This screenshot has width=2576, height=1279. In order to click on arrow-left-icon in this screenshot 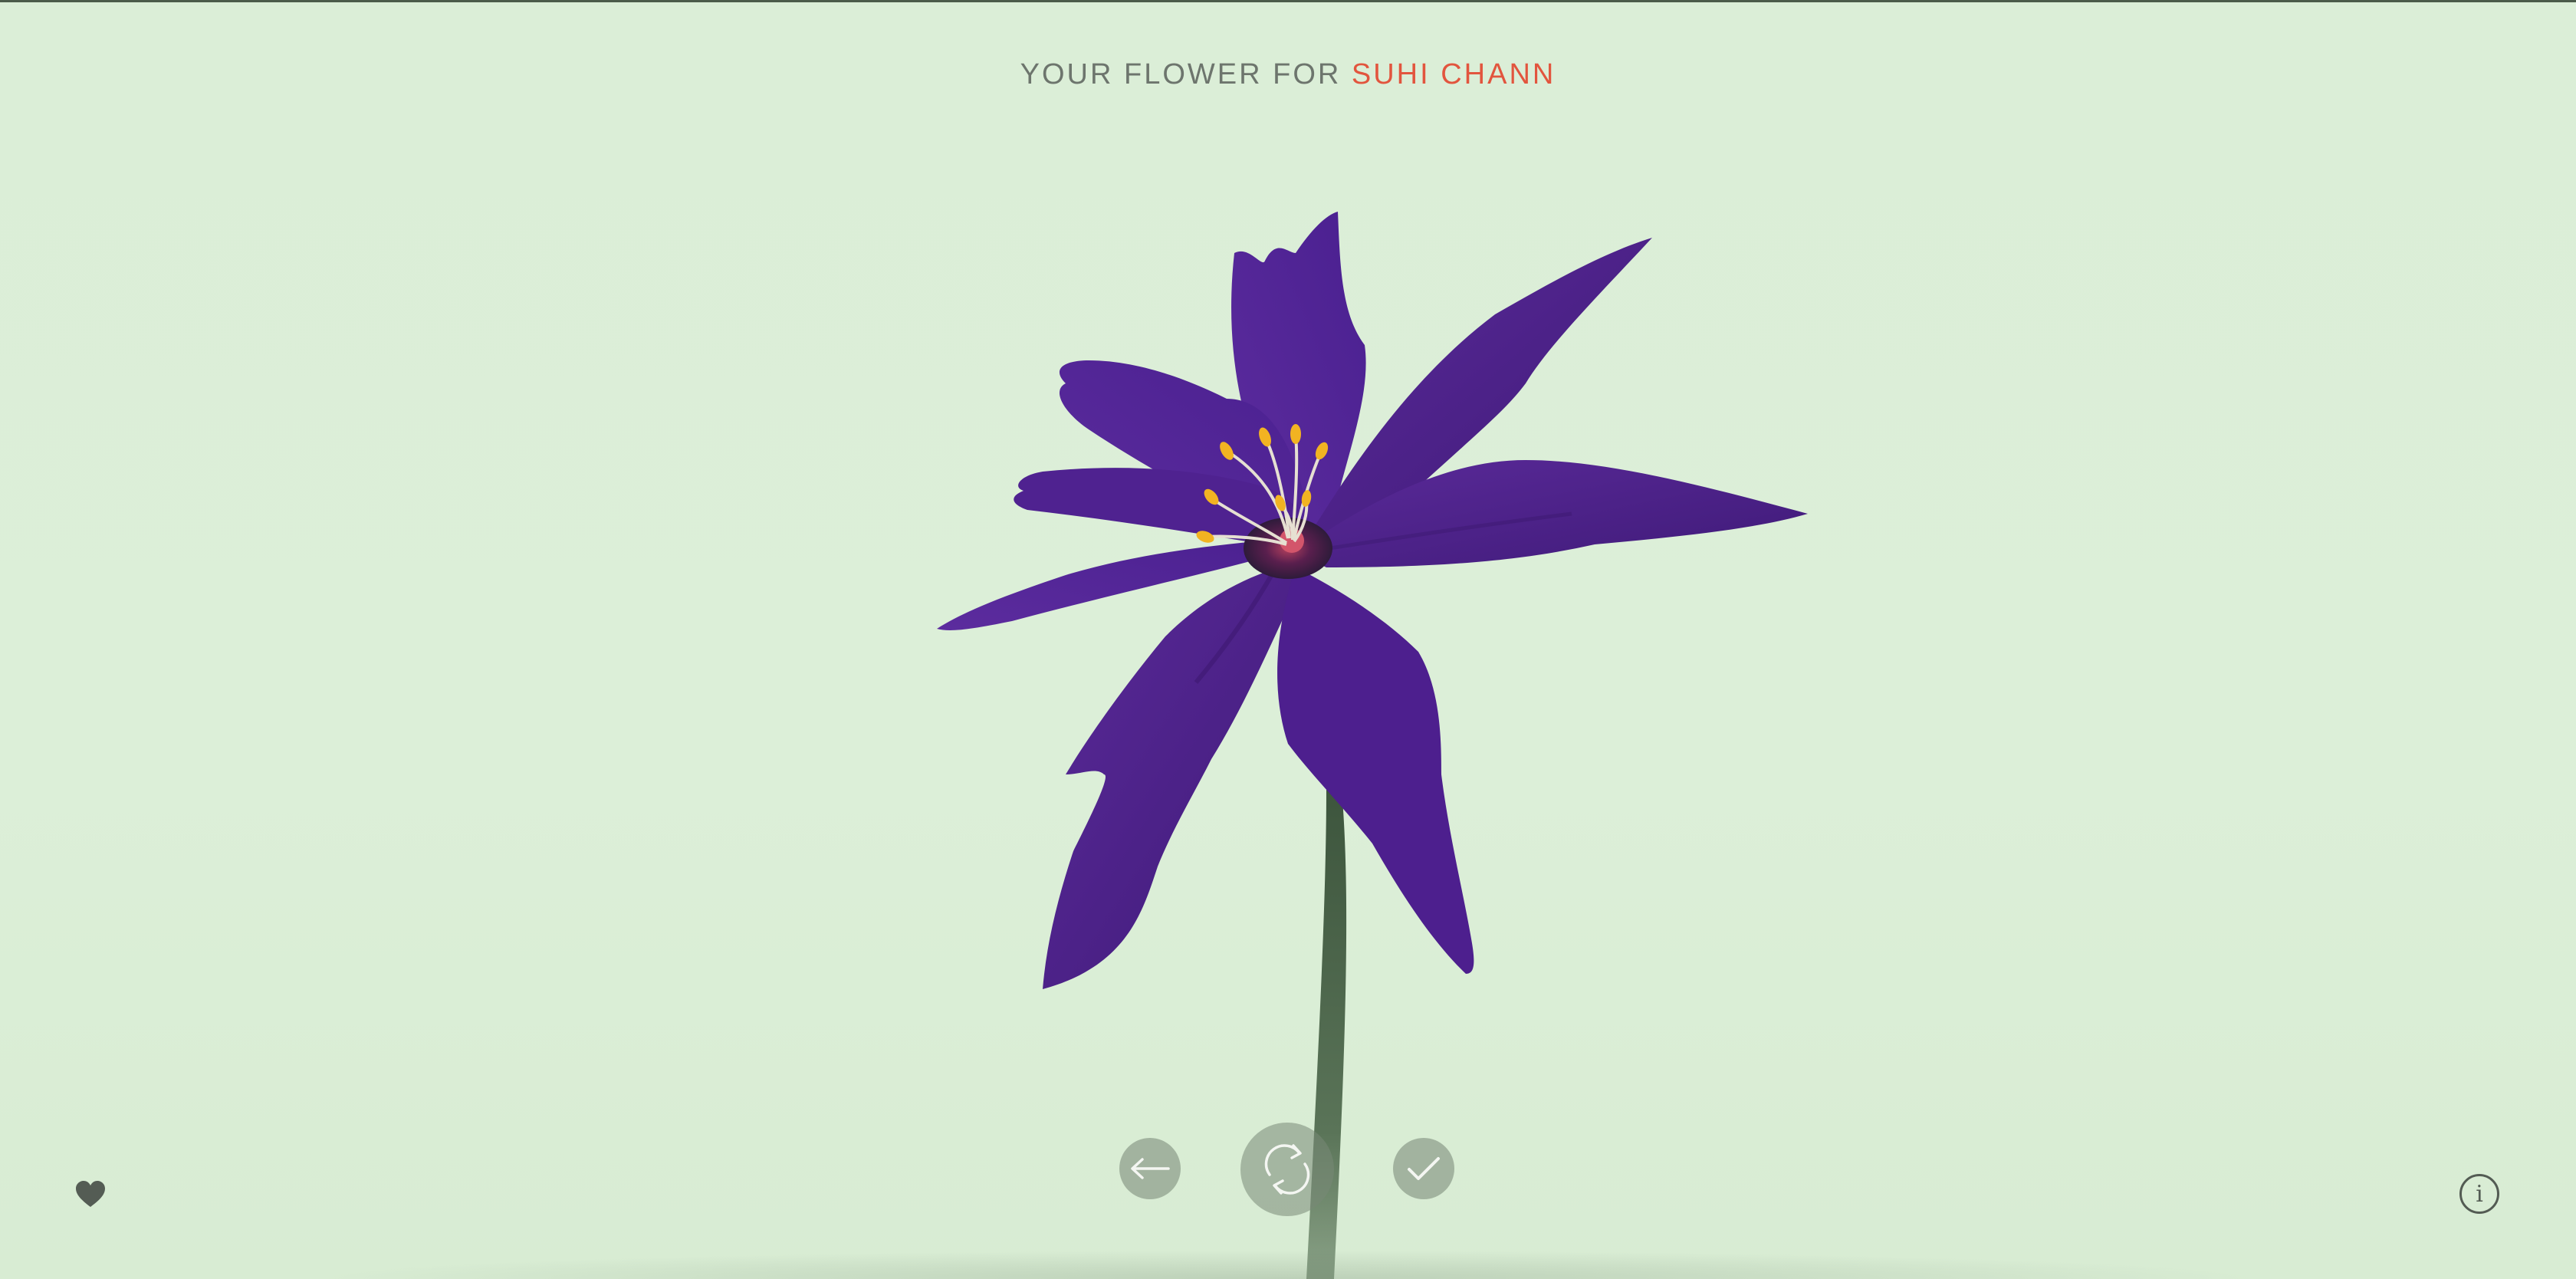, I will do `click(1150, 1168)`.